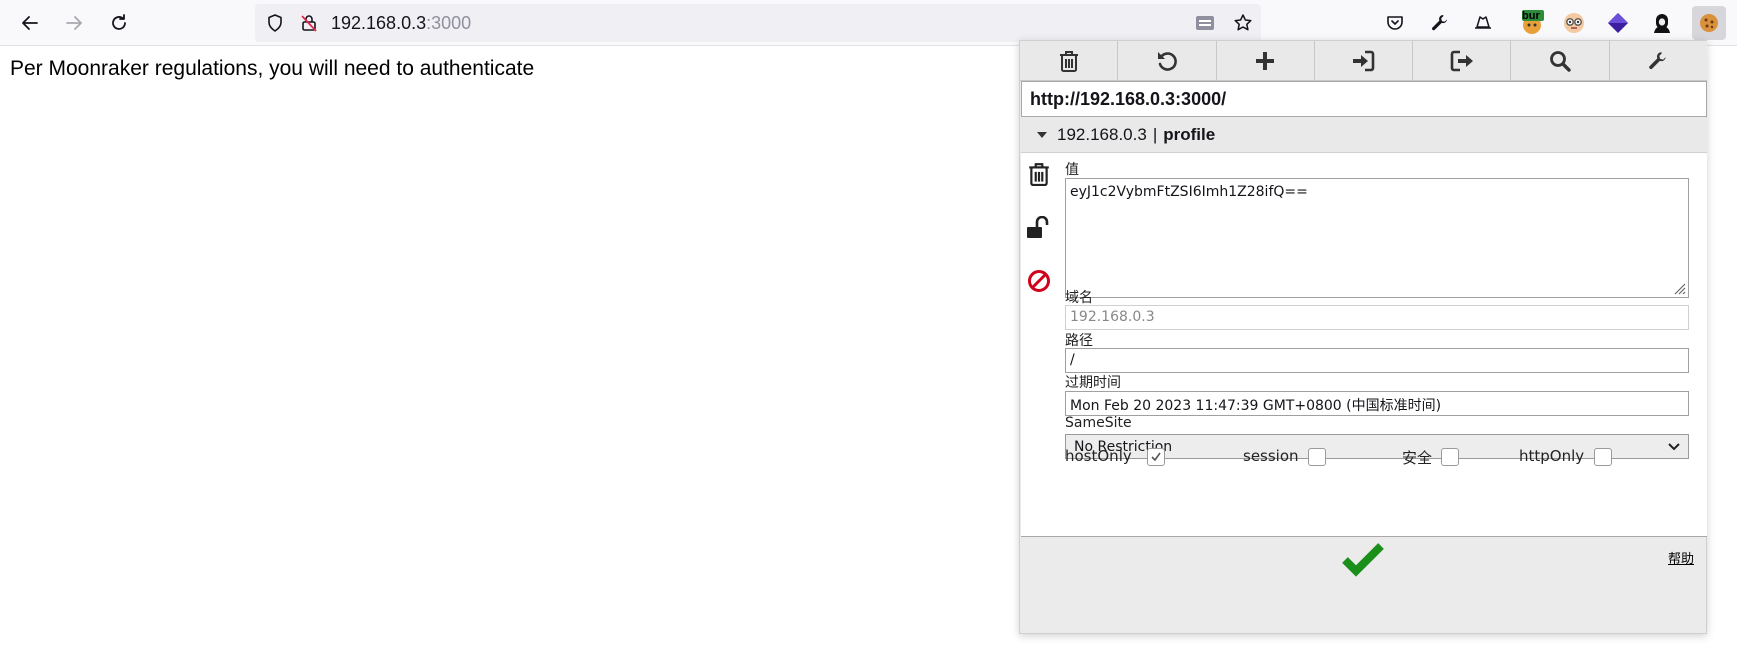  Describe the element at coordinates (1205, 23) in the screenshot. I see `reader-view-icon` at that location.